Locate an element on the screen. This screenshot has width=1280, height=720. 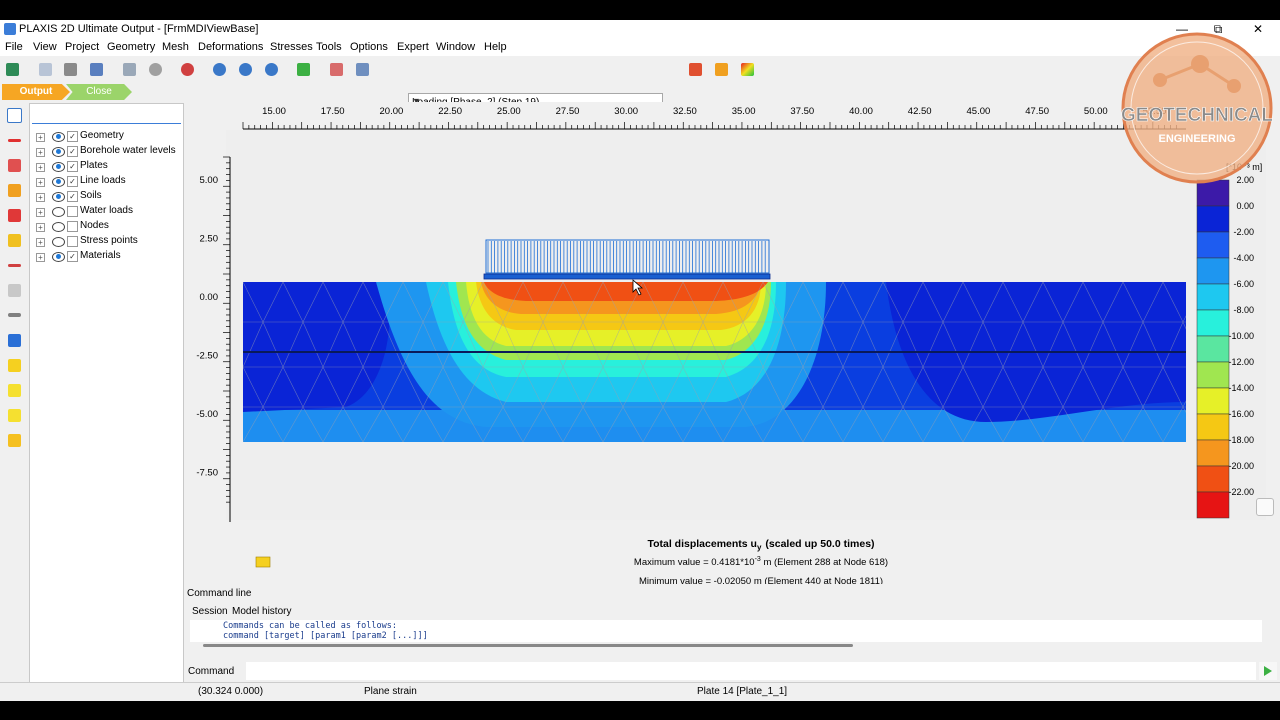
pencil-icon is located at coordinates (14, 440).